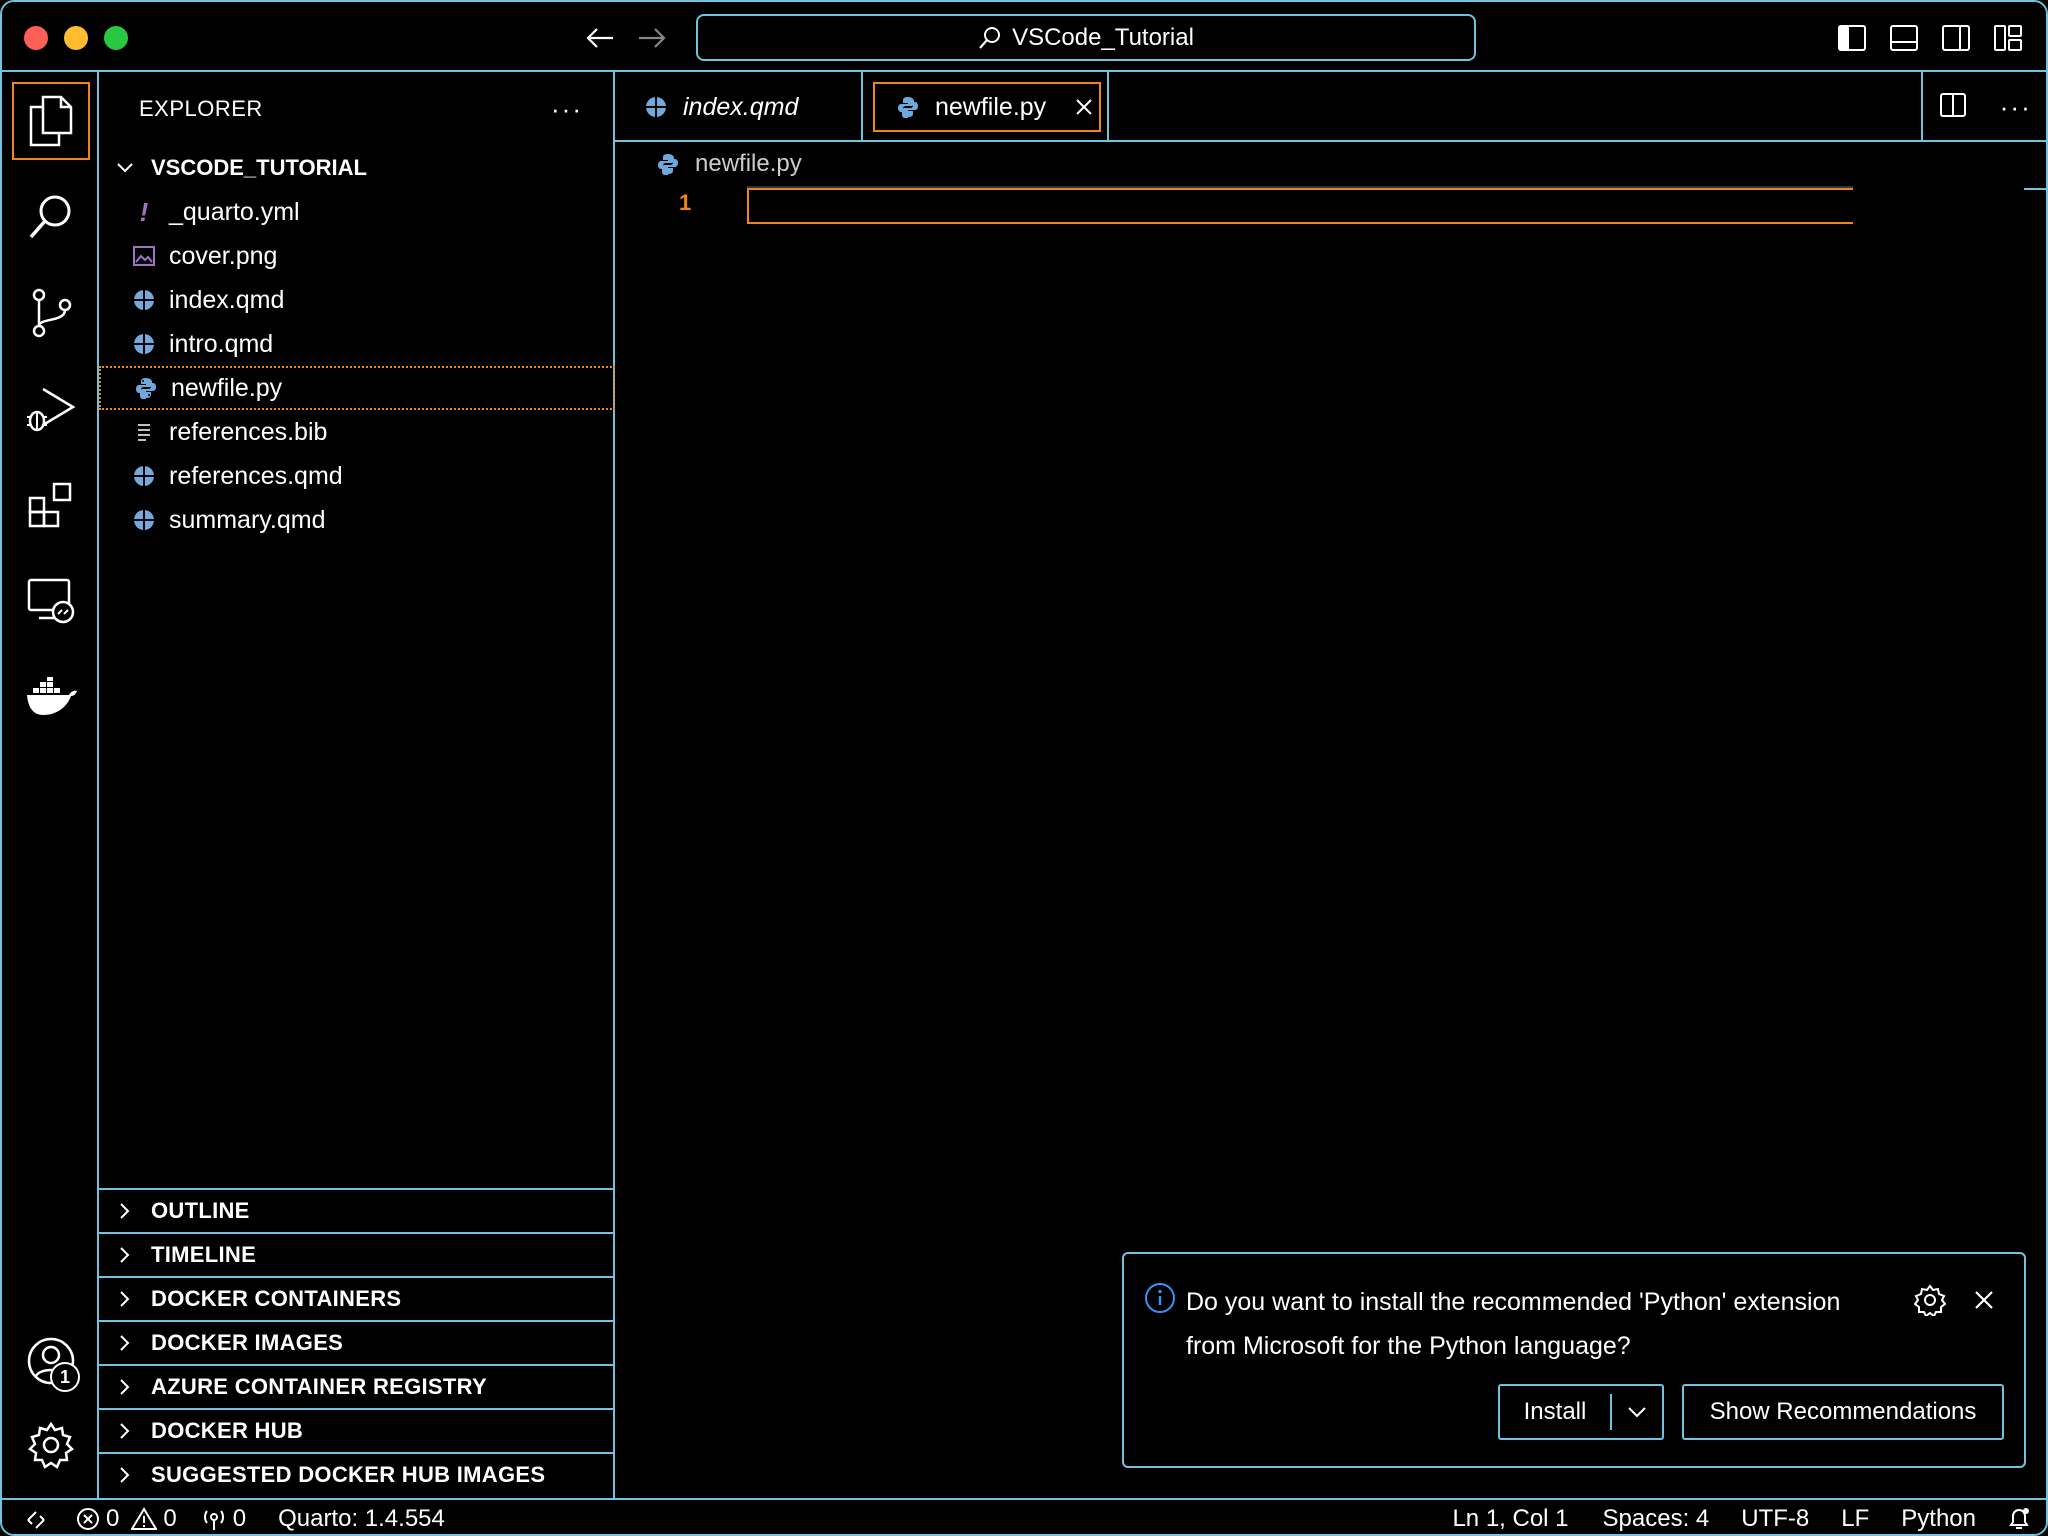 This screenshot has height=1536, width=2048. I want to click on tab-label: index.qmd, so click(741, 106).